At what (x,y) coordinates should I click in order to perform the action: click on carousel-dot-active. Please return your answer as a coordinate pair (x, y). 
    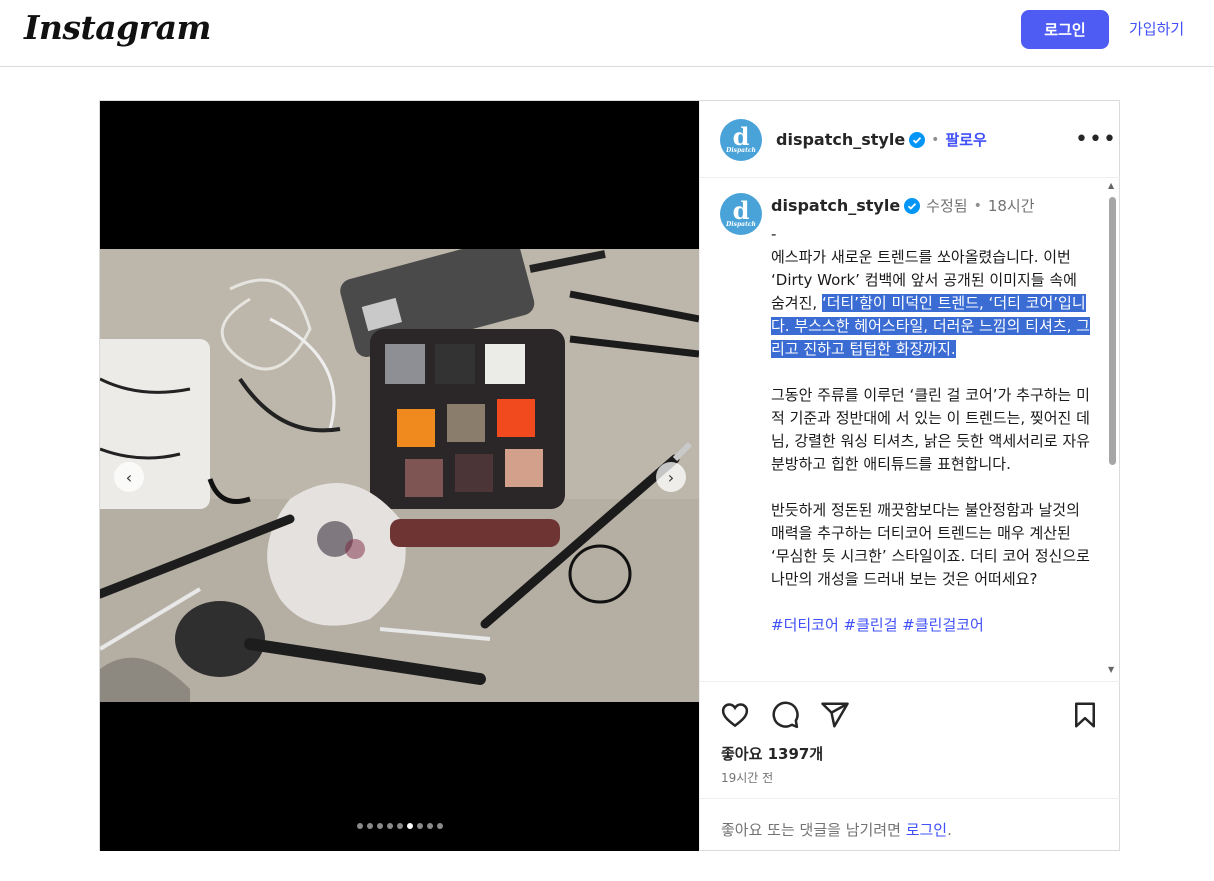
    Looking at the image, I should click on (409, 826).